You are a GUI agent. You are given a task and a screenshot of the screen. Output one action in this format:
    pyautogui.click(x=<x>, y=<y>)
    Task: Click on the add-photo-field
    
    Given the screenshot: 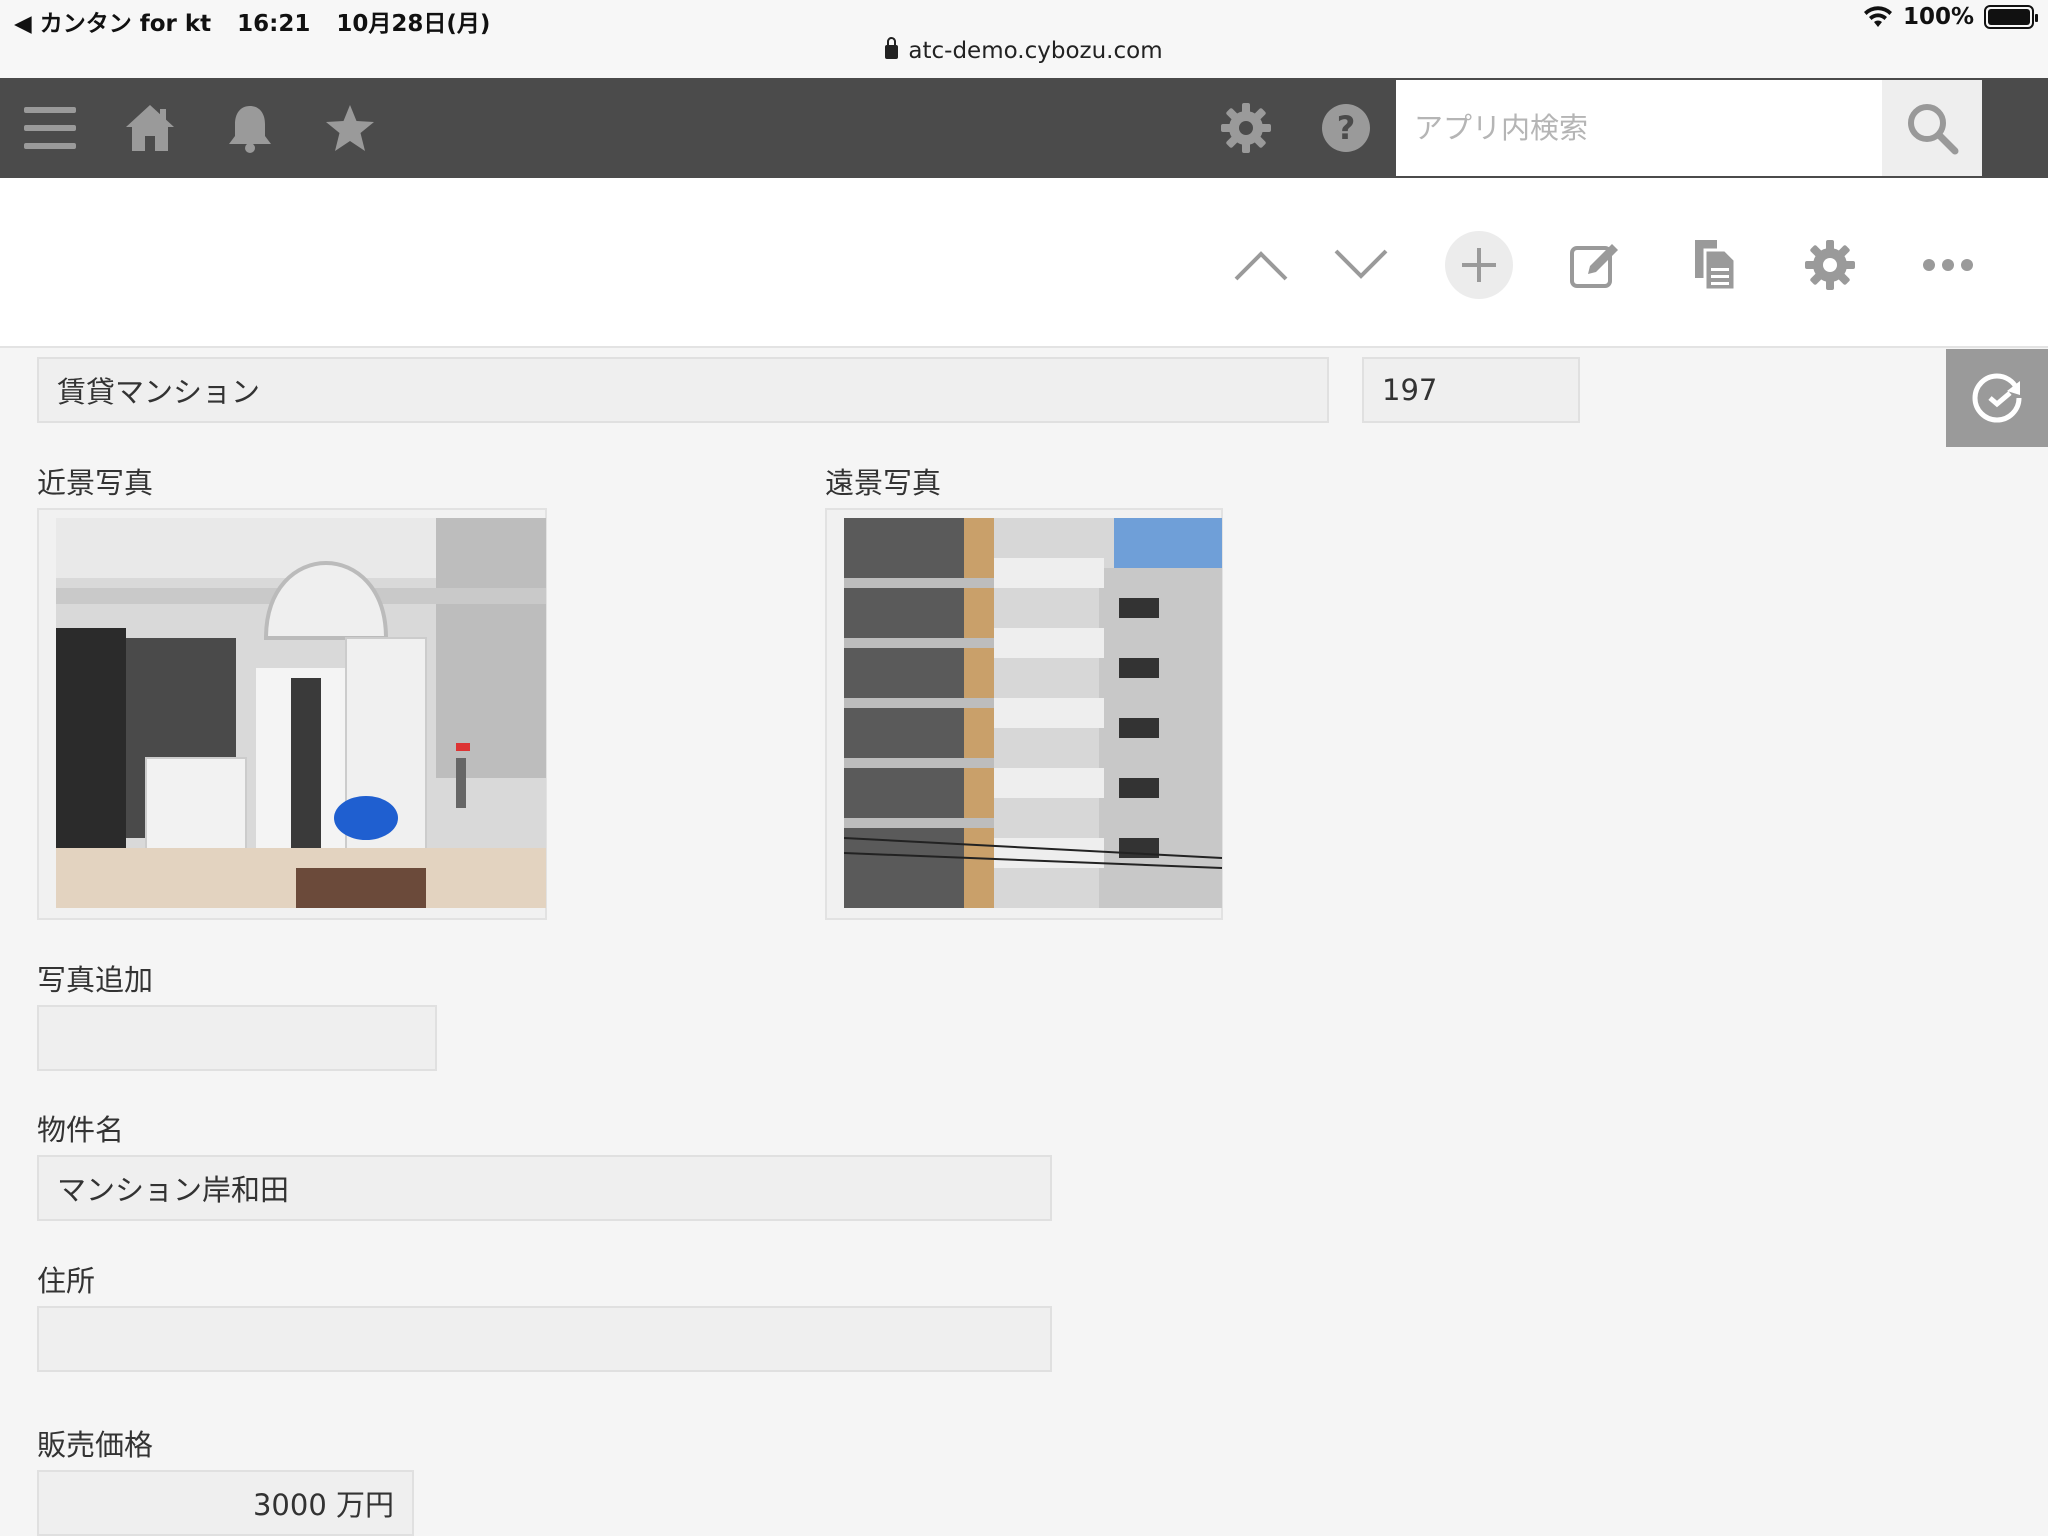 What is the action you would take?
    pyautogui.click(x=237, y=1038)
    